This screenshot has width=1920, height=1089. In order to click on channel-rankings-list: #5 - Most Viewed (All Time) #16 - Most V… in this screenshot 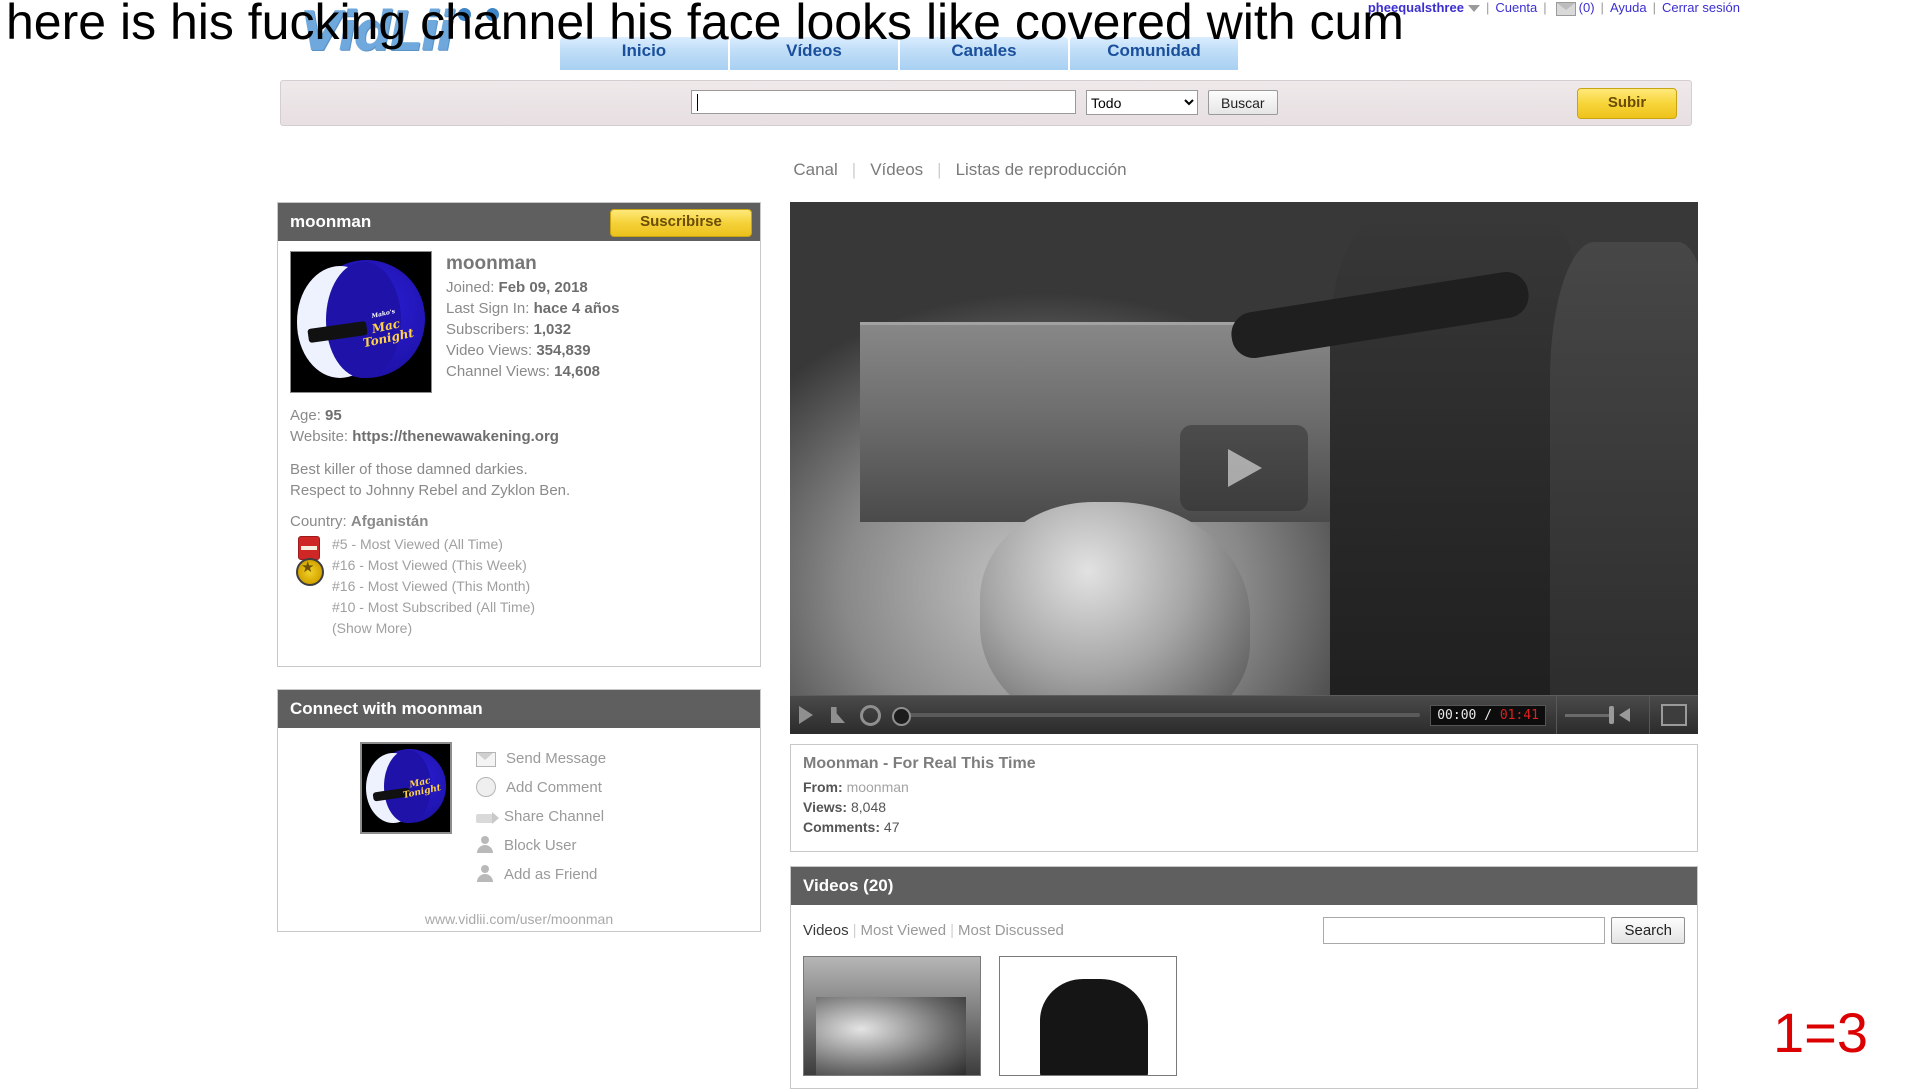, I will do `click(519, 586)`.